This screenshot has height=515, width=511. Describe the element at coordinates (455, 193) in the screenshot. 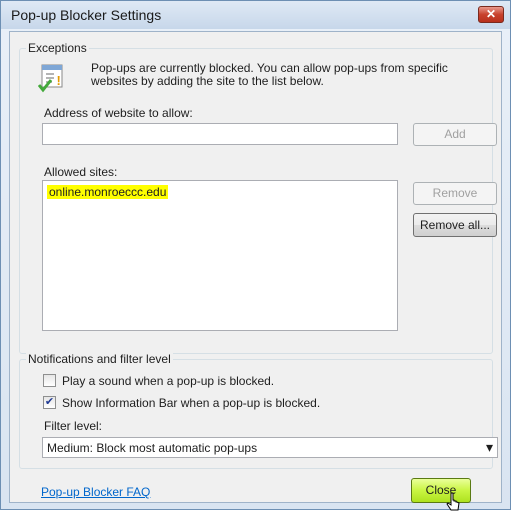

I see `remove-button: Remove` at that location.